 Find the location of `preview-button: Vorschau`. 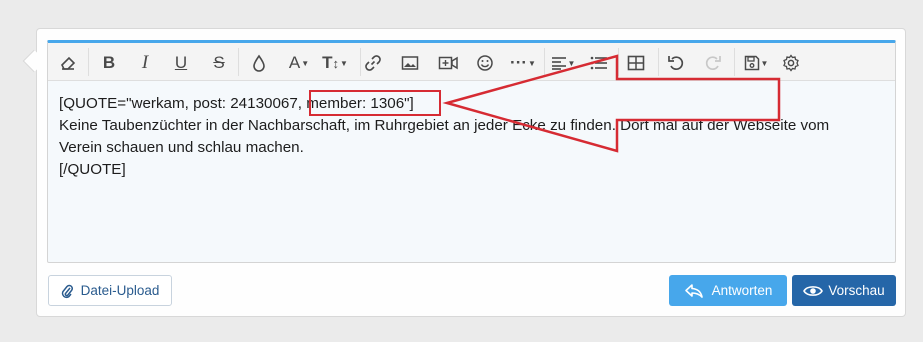

preview-button: Vorschau is located at coordinates (844, 290).